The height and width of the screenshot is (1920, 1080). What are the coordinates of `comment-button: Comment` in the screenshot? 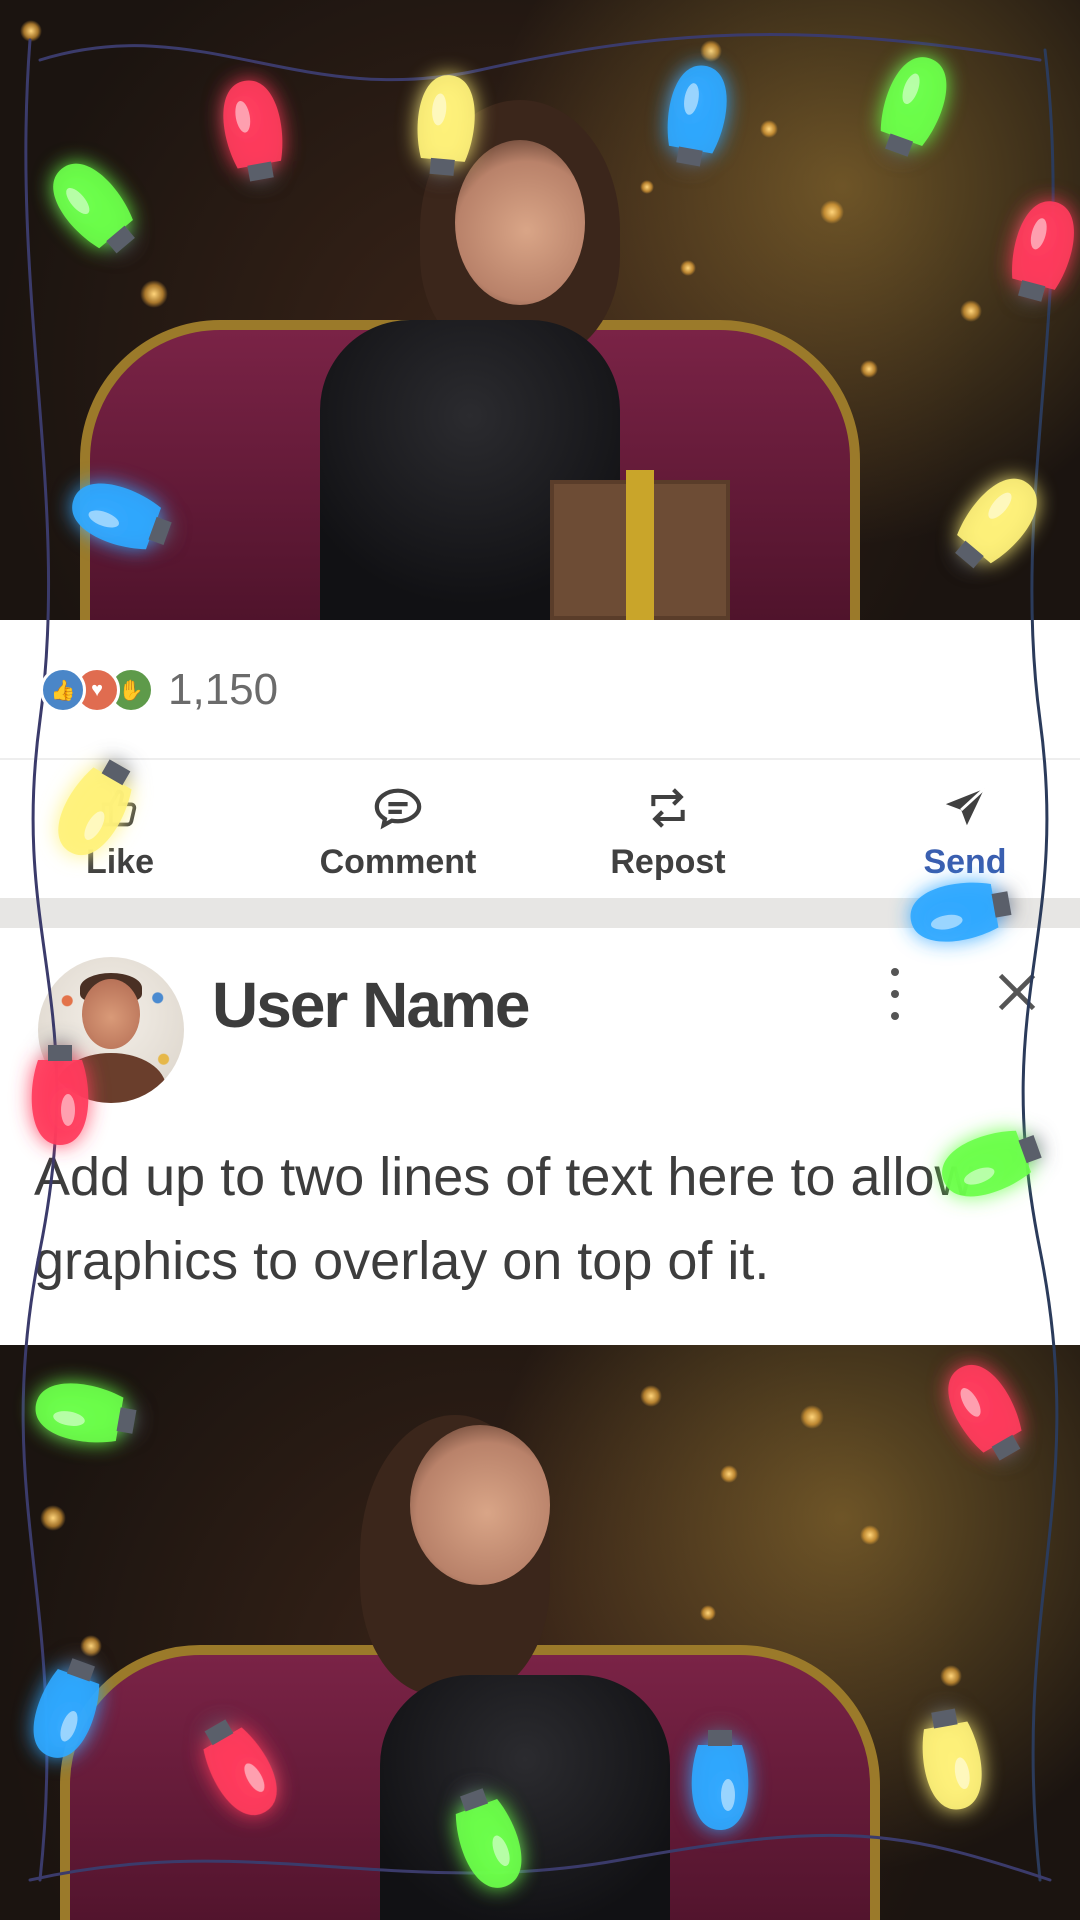 It's located at (398, 835).